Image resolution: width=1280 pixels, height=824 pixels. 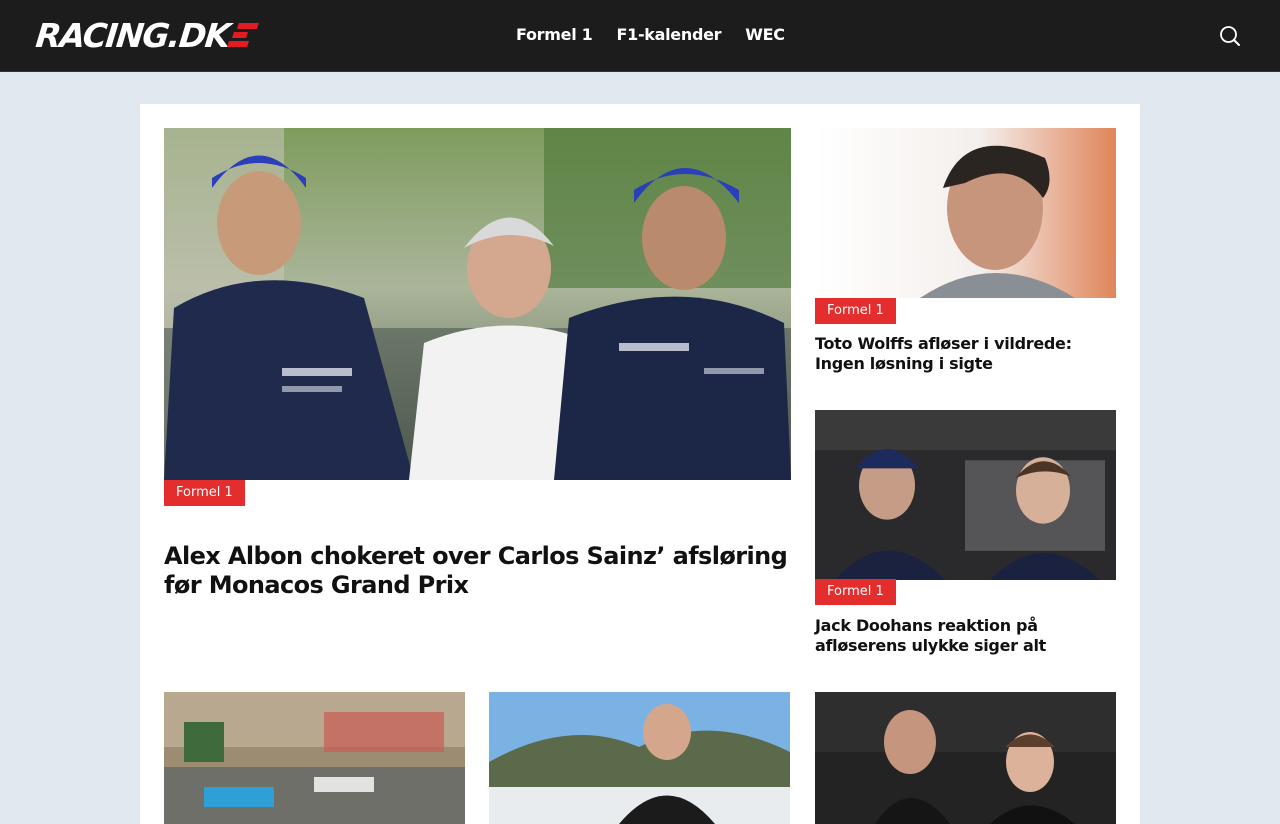 I want to click on logo-text: RACING.DK, so click(x=132, y=35).